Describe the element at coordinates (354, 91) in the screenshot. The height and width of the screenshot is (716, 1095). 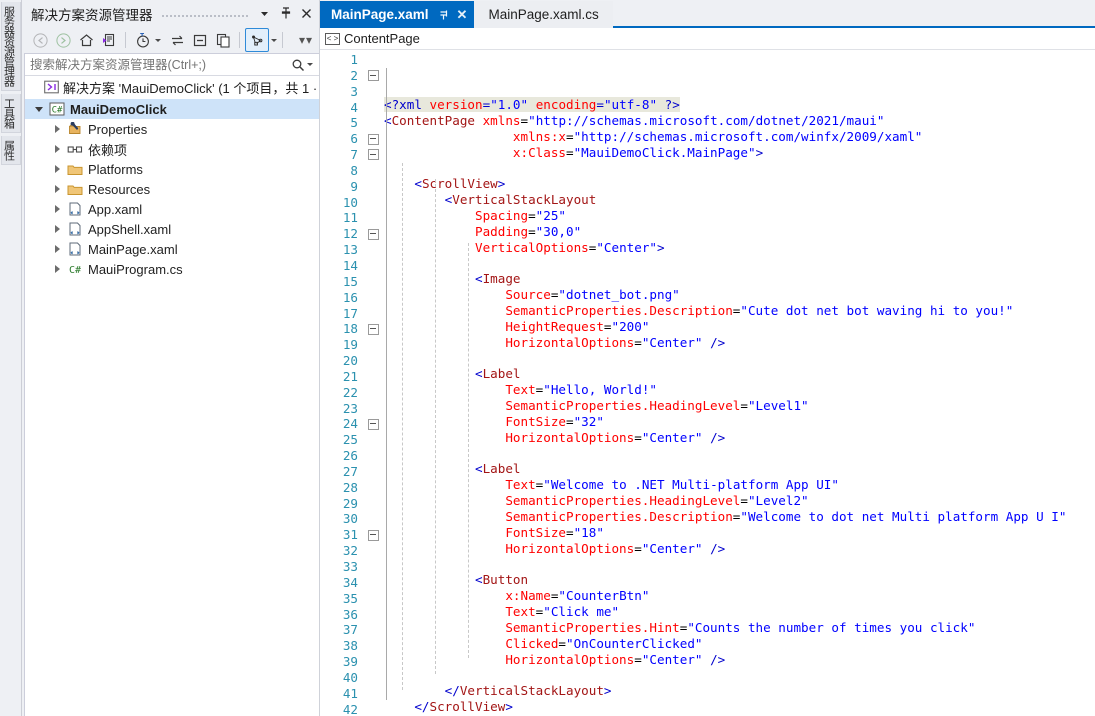
I see `line-number: 3` at that location.